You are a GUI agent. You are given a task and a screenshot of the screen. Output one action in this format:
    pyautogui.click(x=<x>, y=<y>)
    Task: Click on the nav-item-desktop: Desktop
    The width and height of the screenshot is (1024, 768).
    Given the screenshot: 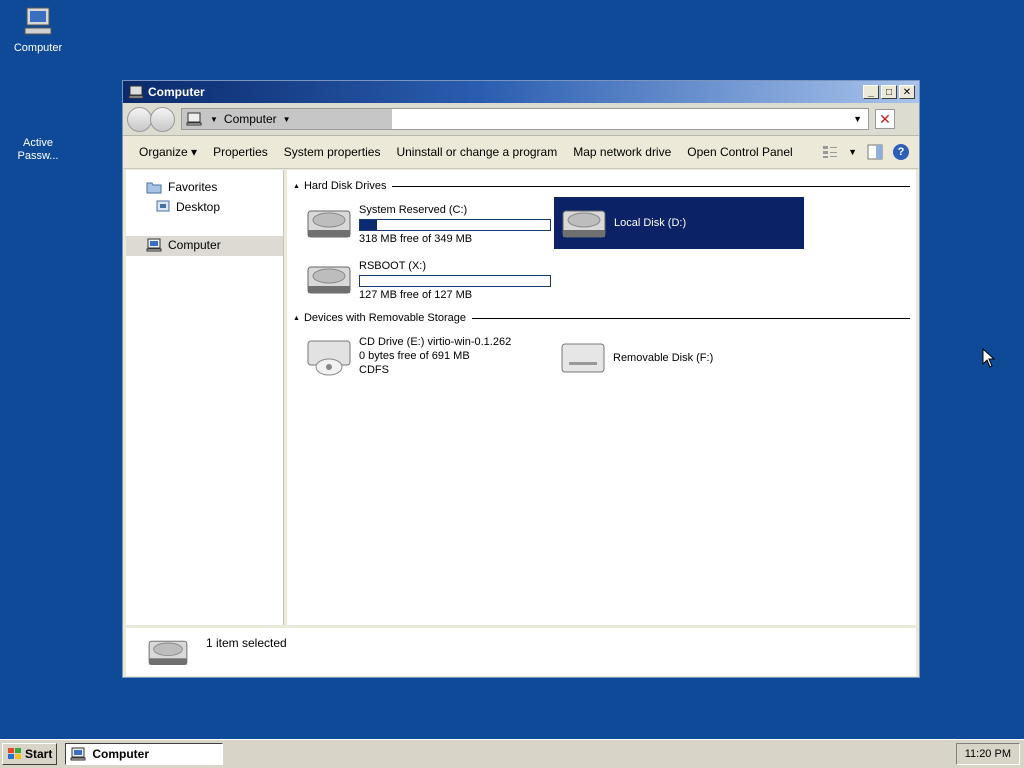 What is the action you would take?
    pyautogui.click(x=188, y=207)
    